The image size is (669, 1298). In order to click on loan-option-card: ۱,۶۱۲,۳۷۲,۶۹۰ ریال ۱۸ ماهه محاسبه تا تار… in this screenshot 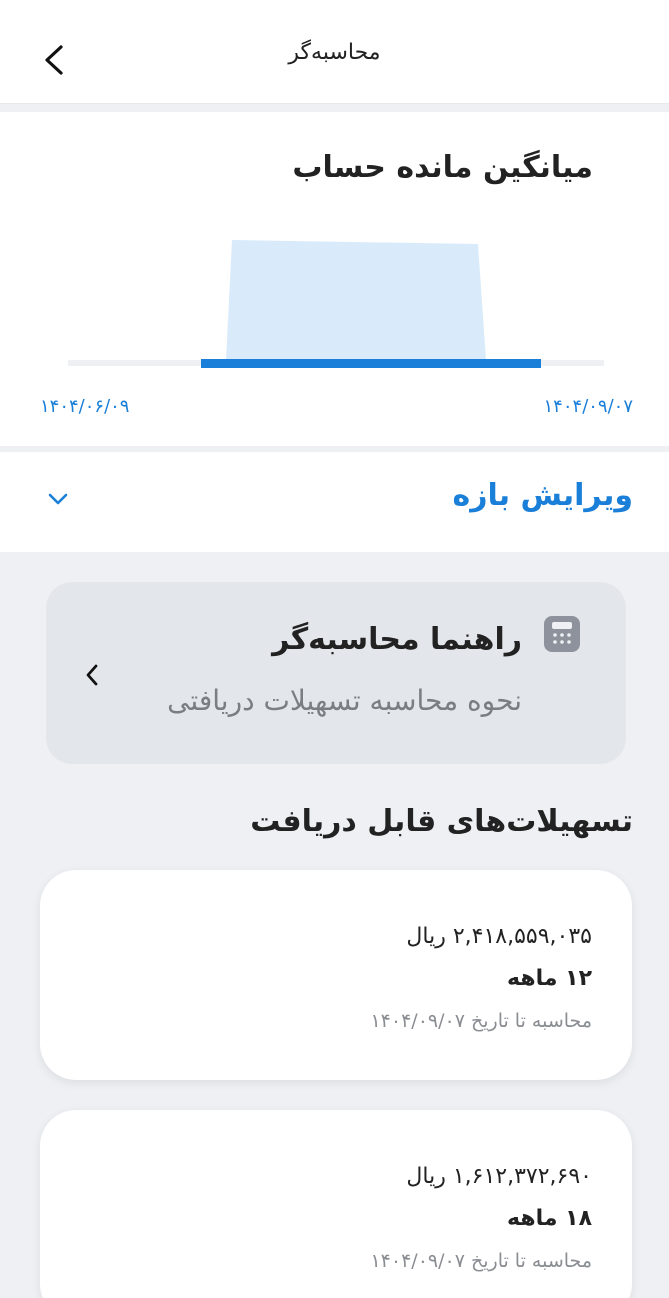, I will do `click(336, 1204)`.